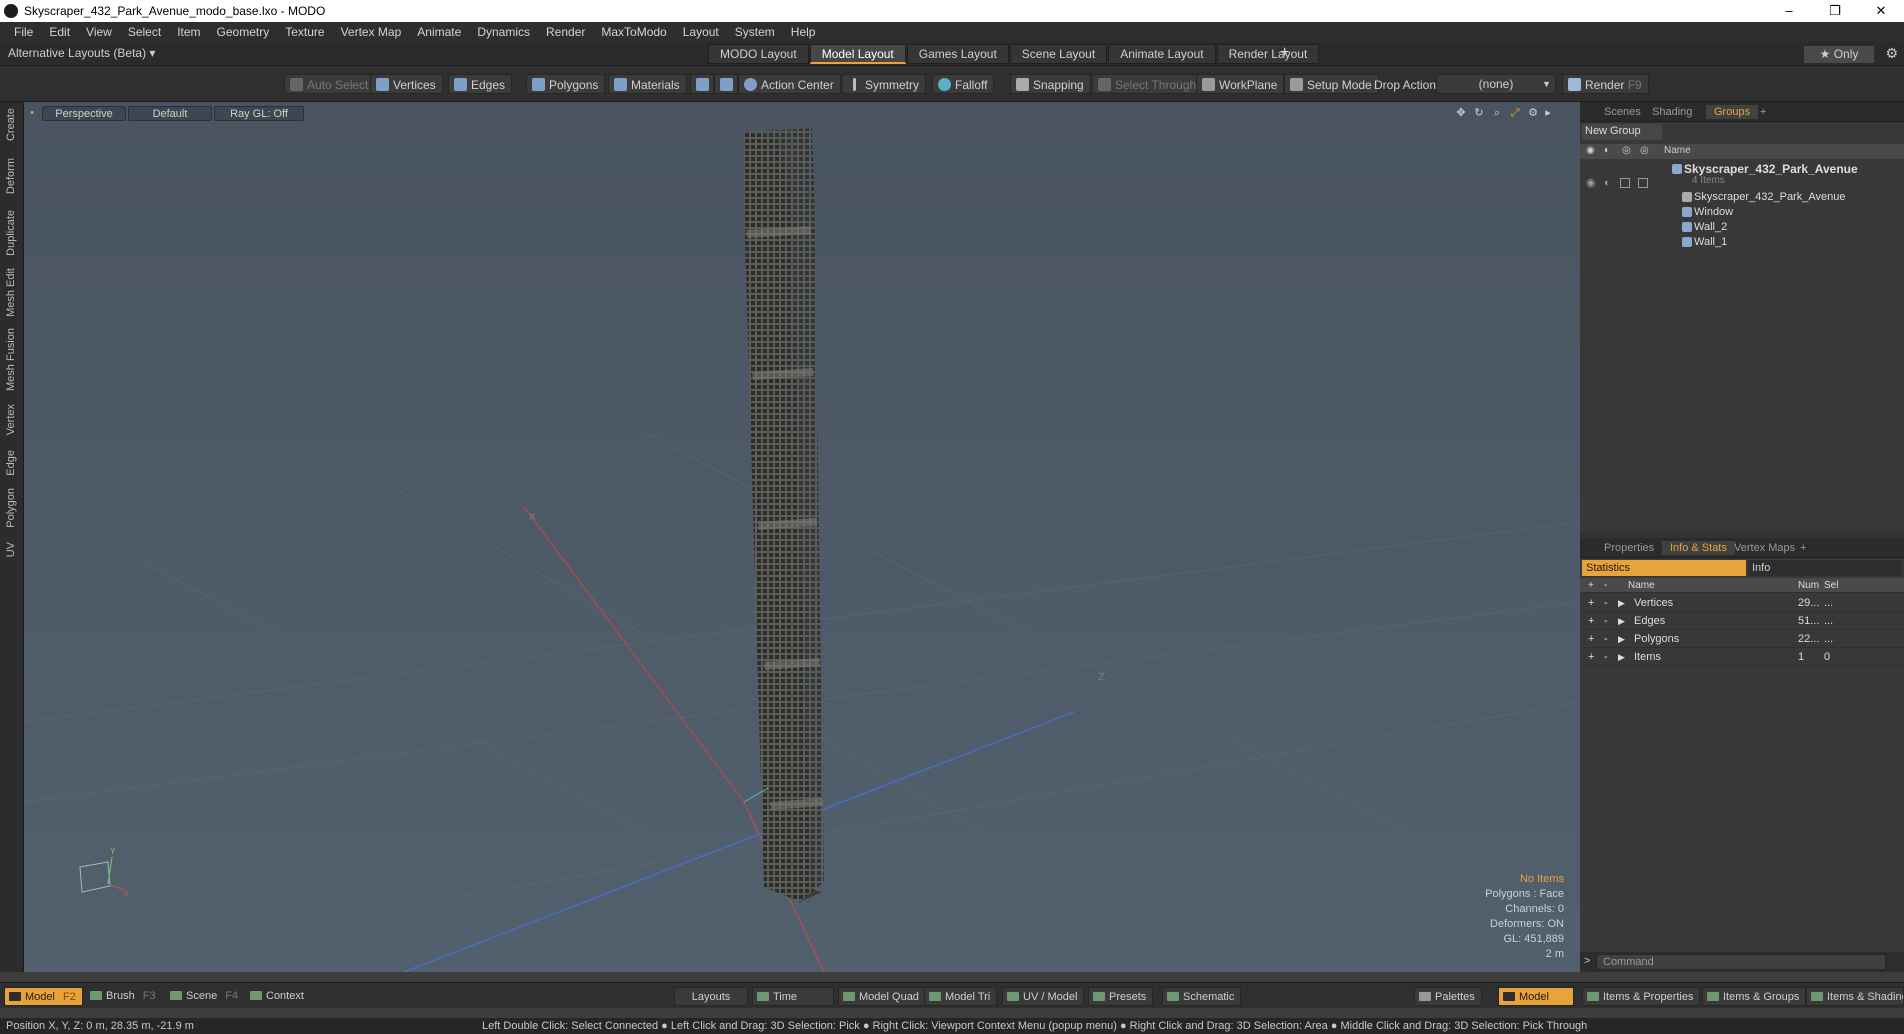 This screenshot has width=1904, height=1034. I want to click on move-view-icon: ✥, so click(1461, 113).